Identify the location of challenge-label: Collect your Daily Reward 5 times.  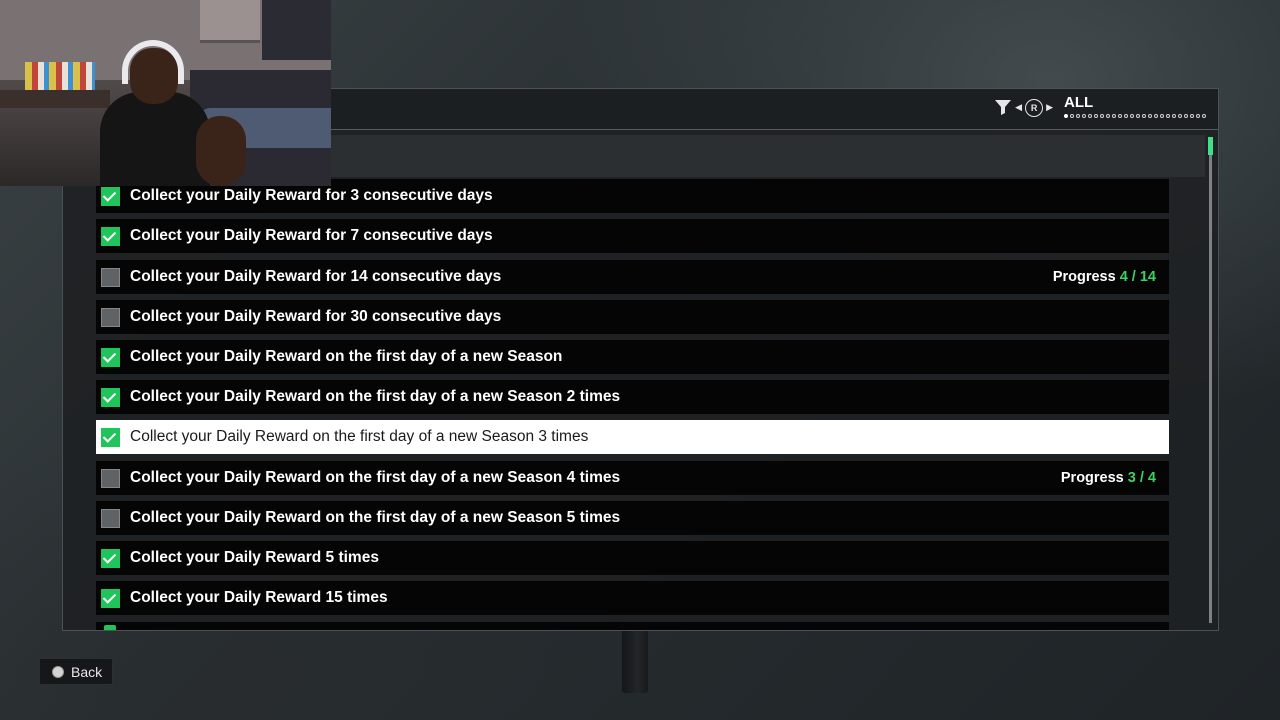
(254, 557).